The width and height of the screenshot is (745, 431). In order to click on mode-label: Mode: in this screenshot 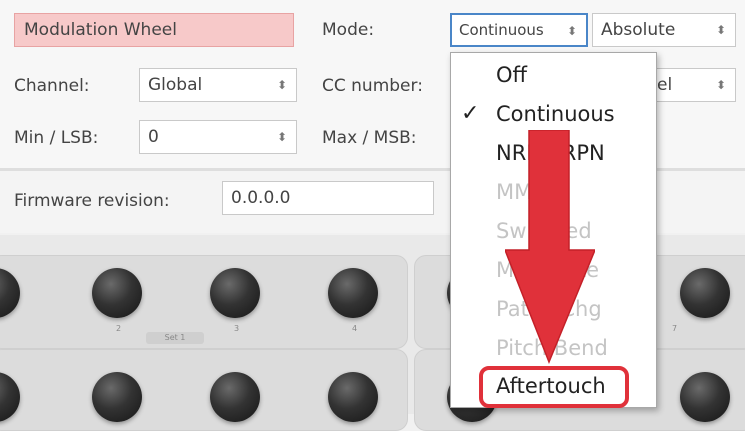, I will do `click(348, 30)`.